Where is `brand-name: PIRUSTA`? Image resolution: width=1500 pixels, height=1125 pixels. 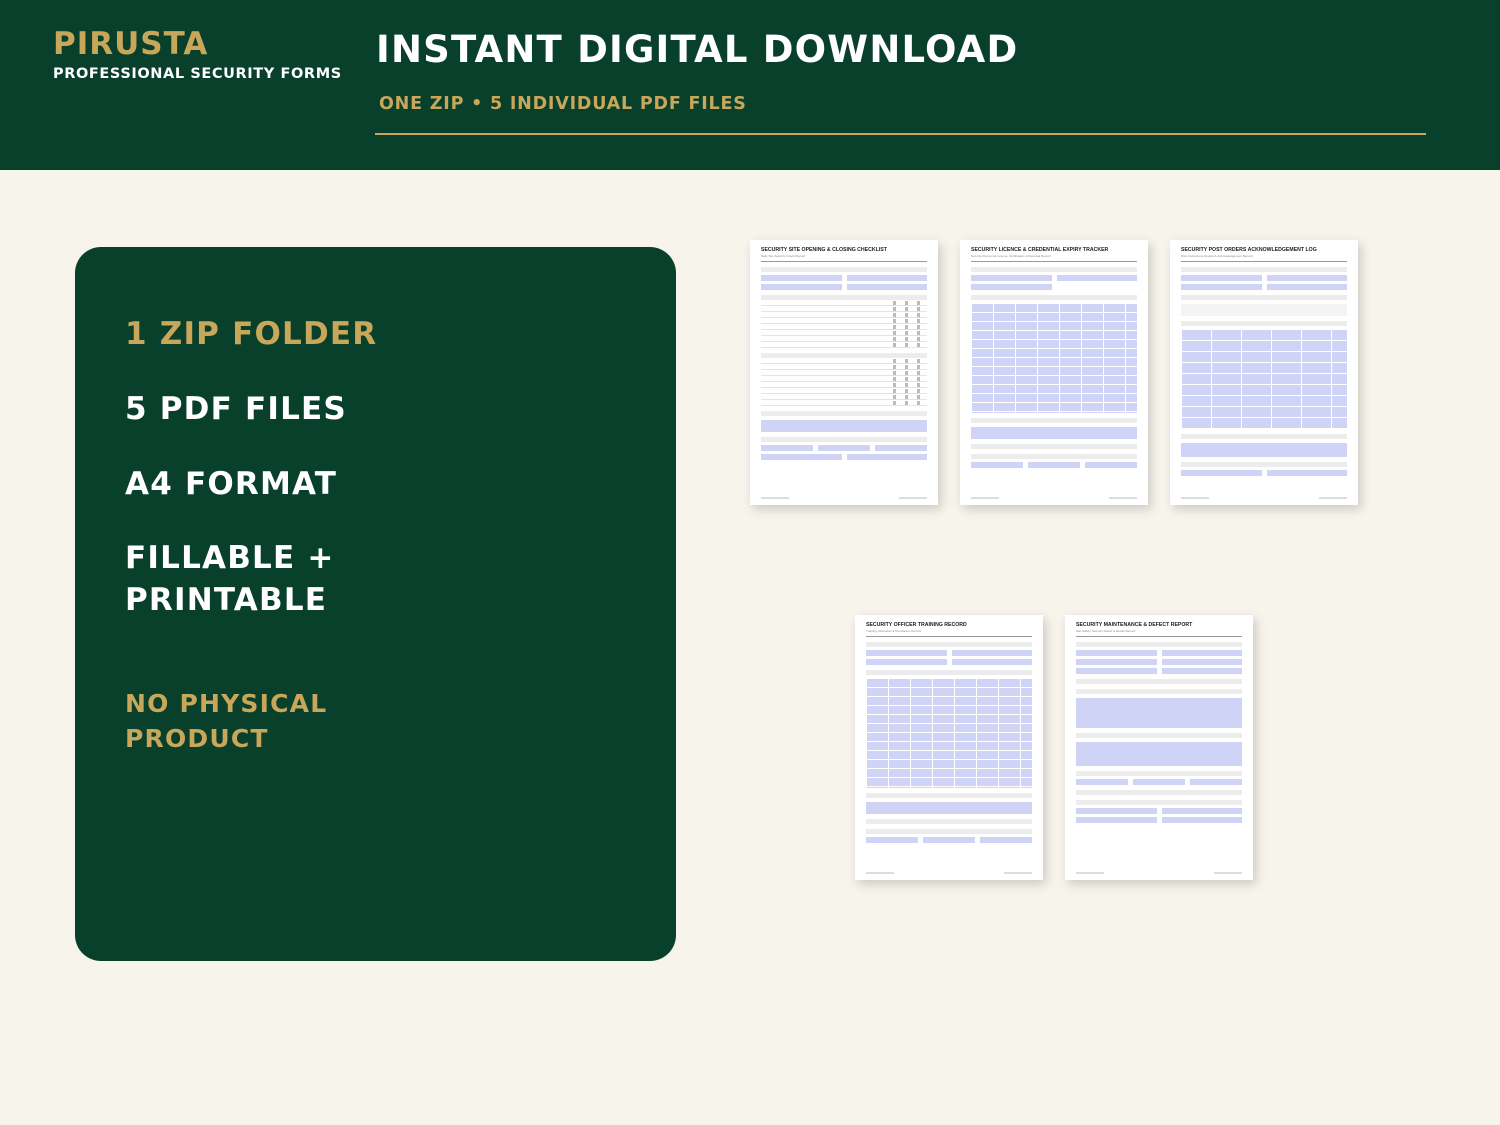
brand-name: PIRUSTA is located at coordinates (131, 44).